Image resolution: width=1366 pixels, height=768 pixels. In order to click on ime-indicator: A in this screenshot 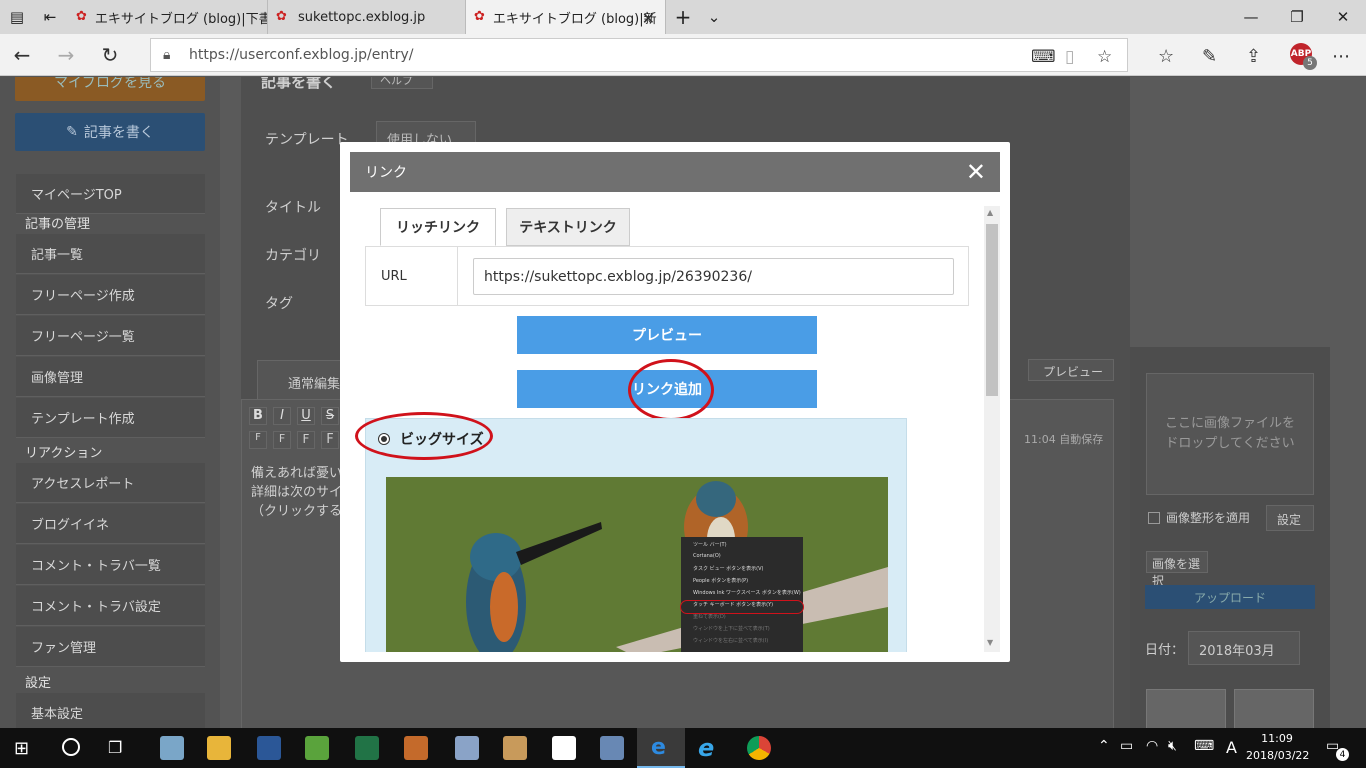, I will do `click(1231, 747)`.